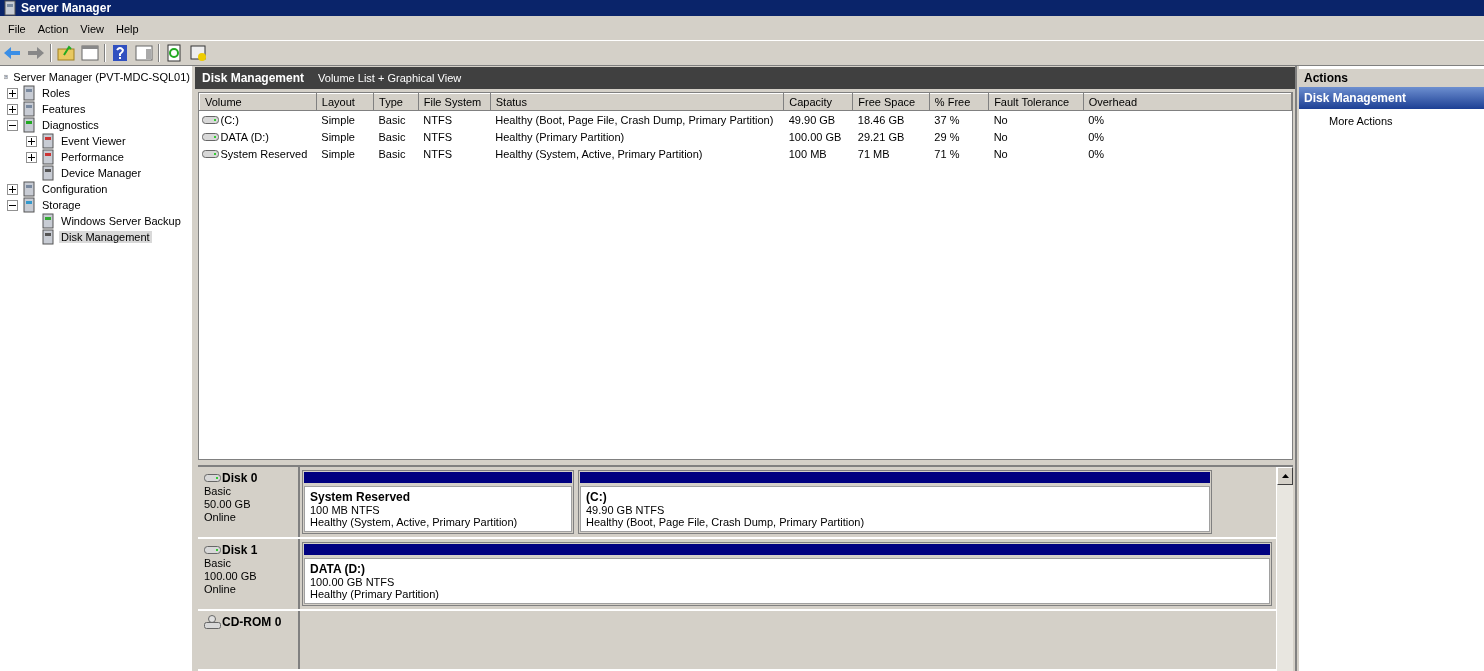 The height and width of the screenshot is (671, 1484). What do you see at coordinates (17, 29) in the screenshot?
I see `menu-item: File` at bounding box center [17, 29].